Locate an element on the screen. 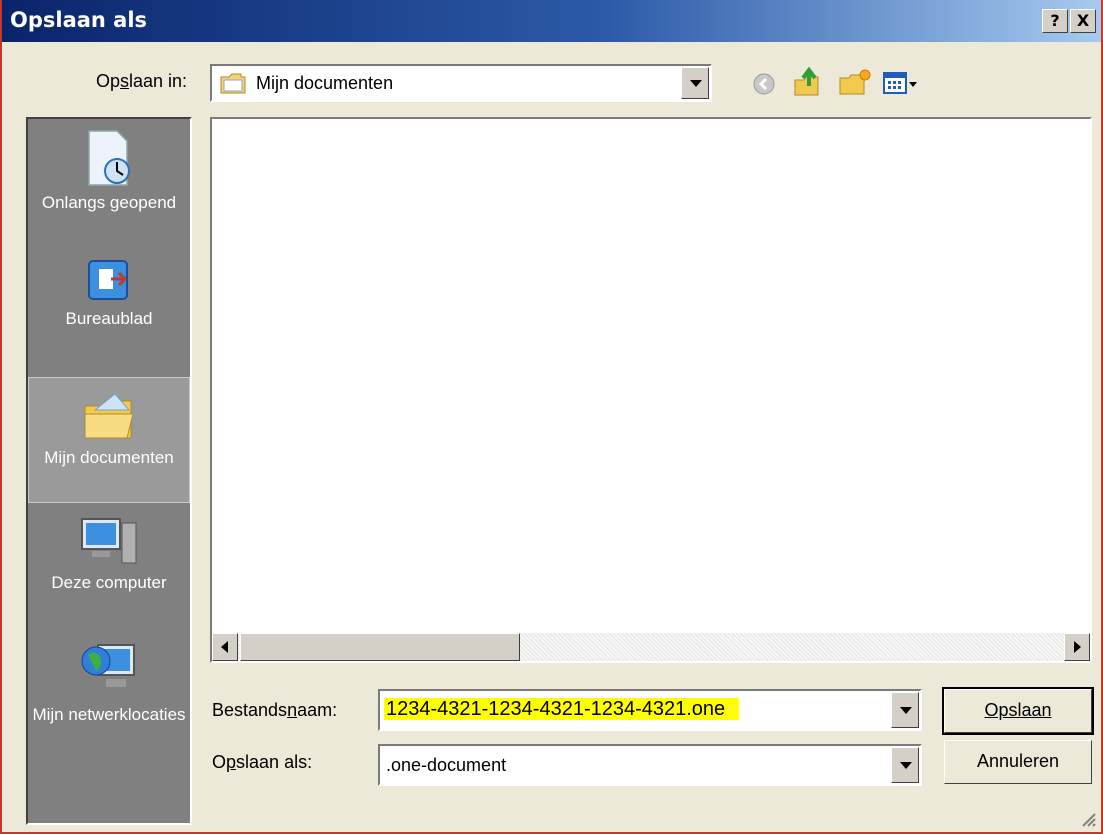 The width and height of the screenshot is (1103, 834). folder-icon is located at coordinates (233, 83).